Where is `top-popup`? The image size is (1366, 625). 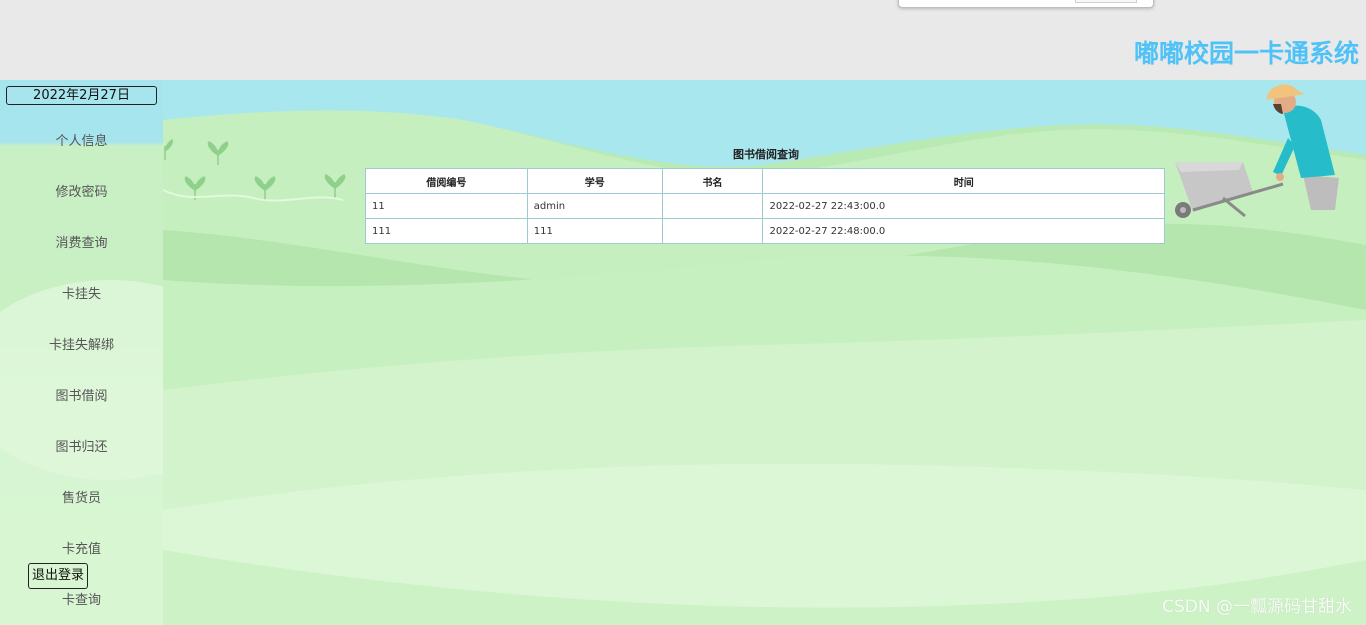 top-popup is located at coordinates (1026, 4).